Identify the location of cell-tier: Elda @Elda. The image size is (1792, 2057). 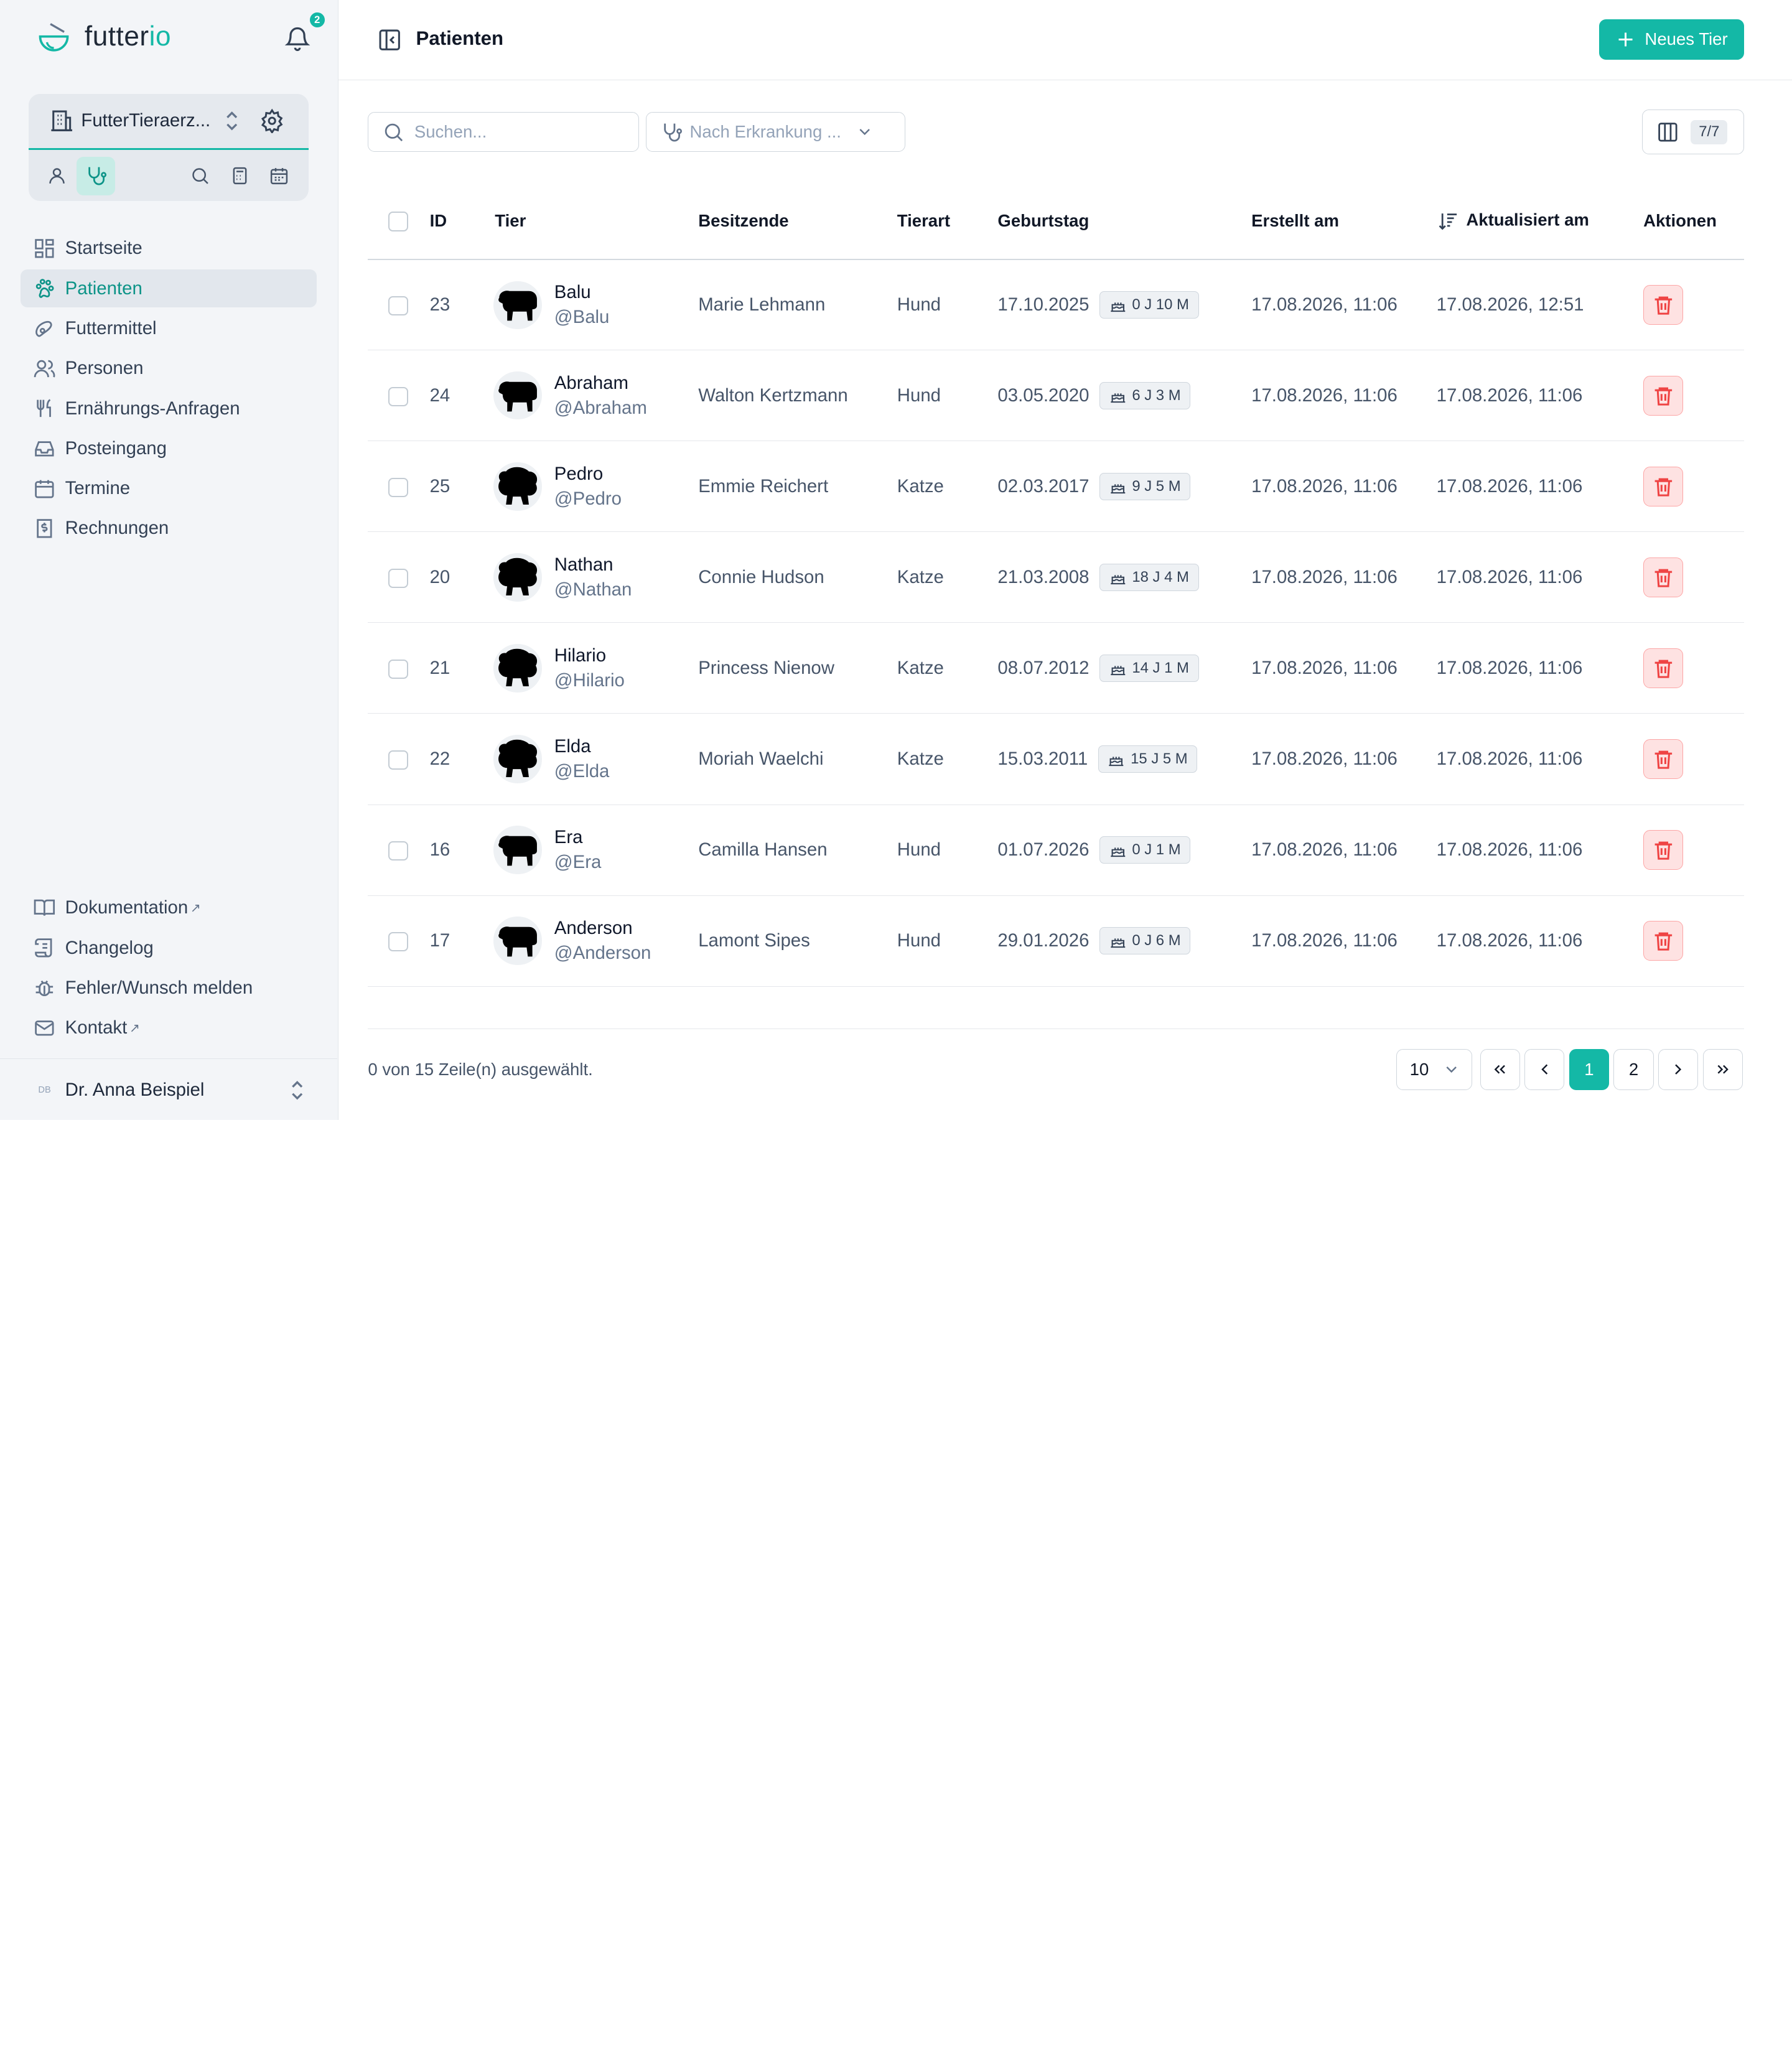
(596, 759).